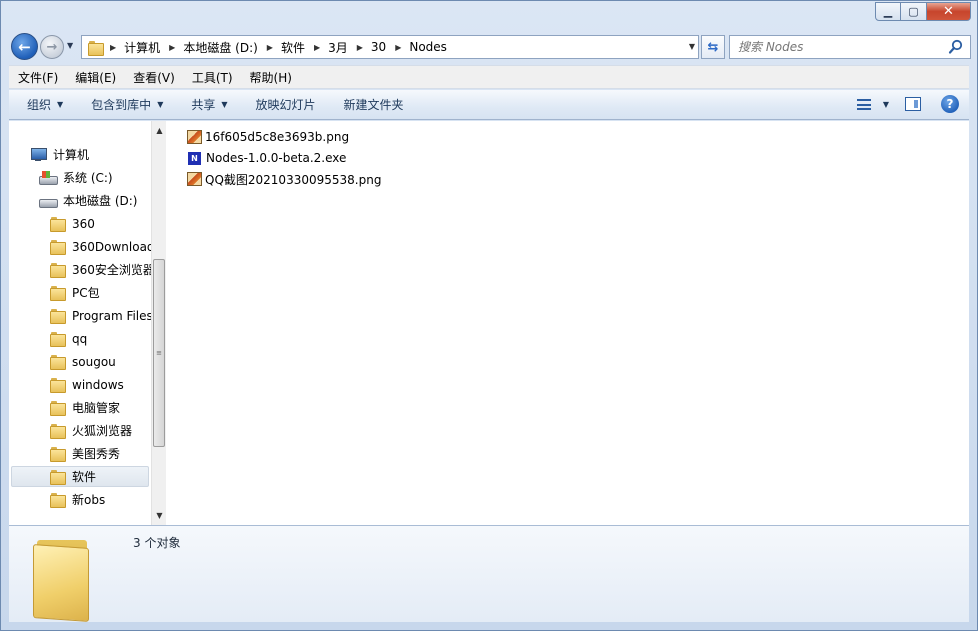 The width and height of the screenshot is (978, 631). I want to click on forward-button: →, so click(52, 47).